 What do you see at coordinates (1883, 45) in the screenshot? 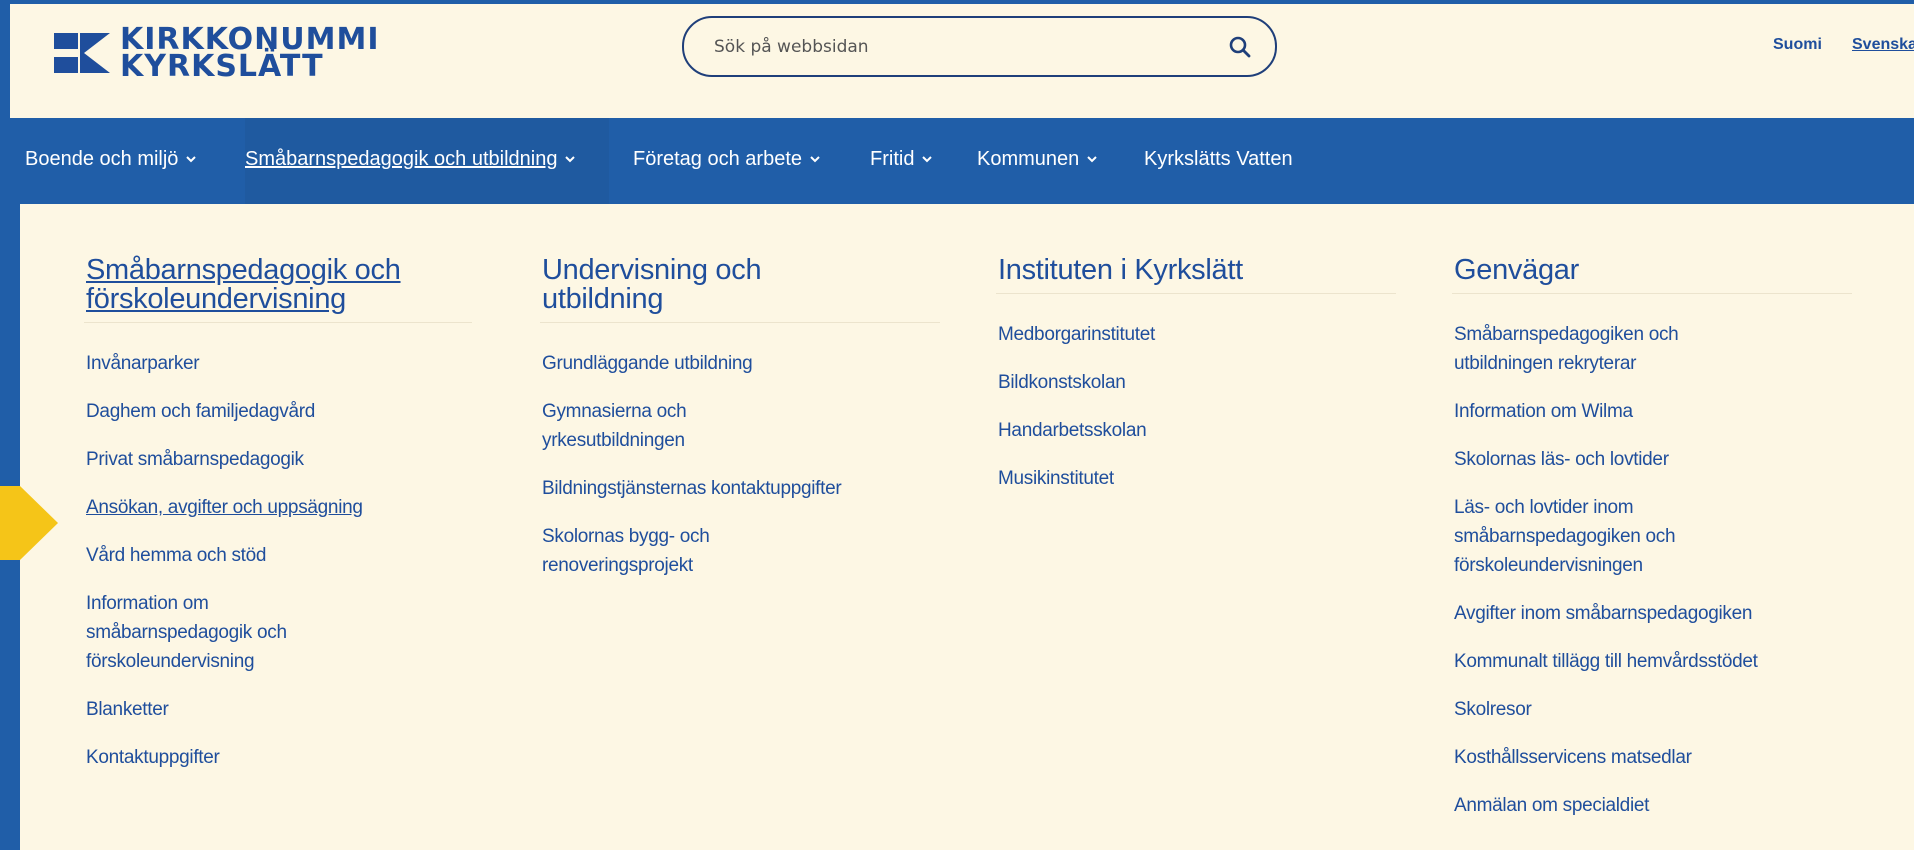
I see `language-svenska: Svenska` at bounding box center [1883, 45].